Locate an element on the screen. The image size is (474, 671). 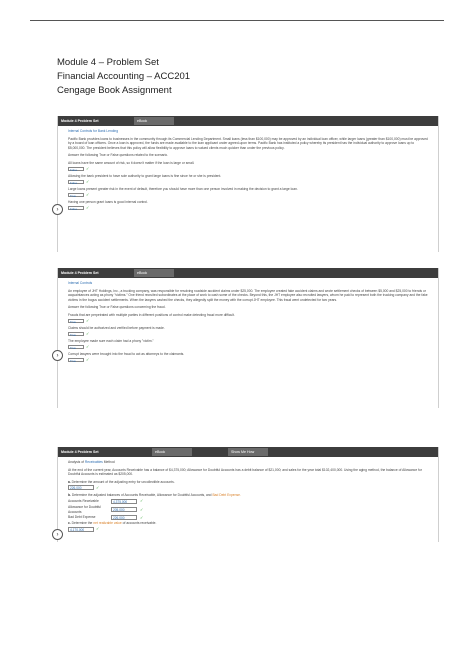
answer-field-allowance: 205,000 is located at coordinates (124, 510).